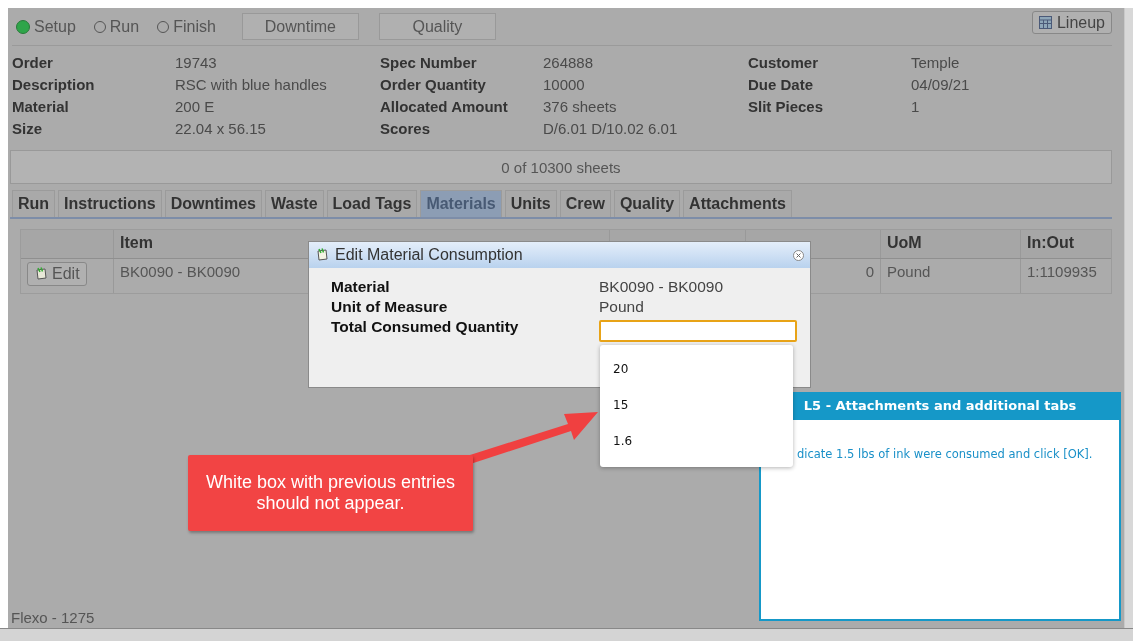  I want to click on field-value: 264888, so click(569, 63).